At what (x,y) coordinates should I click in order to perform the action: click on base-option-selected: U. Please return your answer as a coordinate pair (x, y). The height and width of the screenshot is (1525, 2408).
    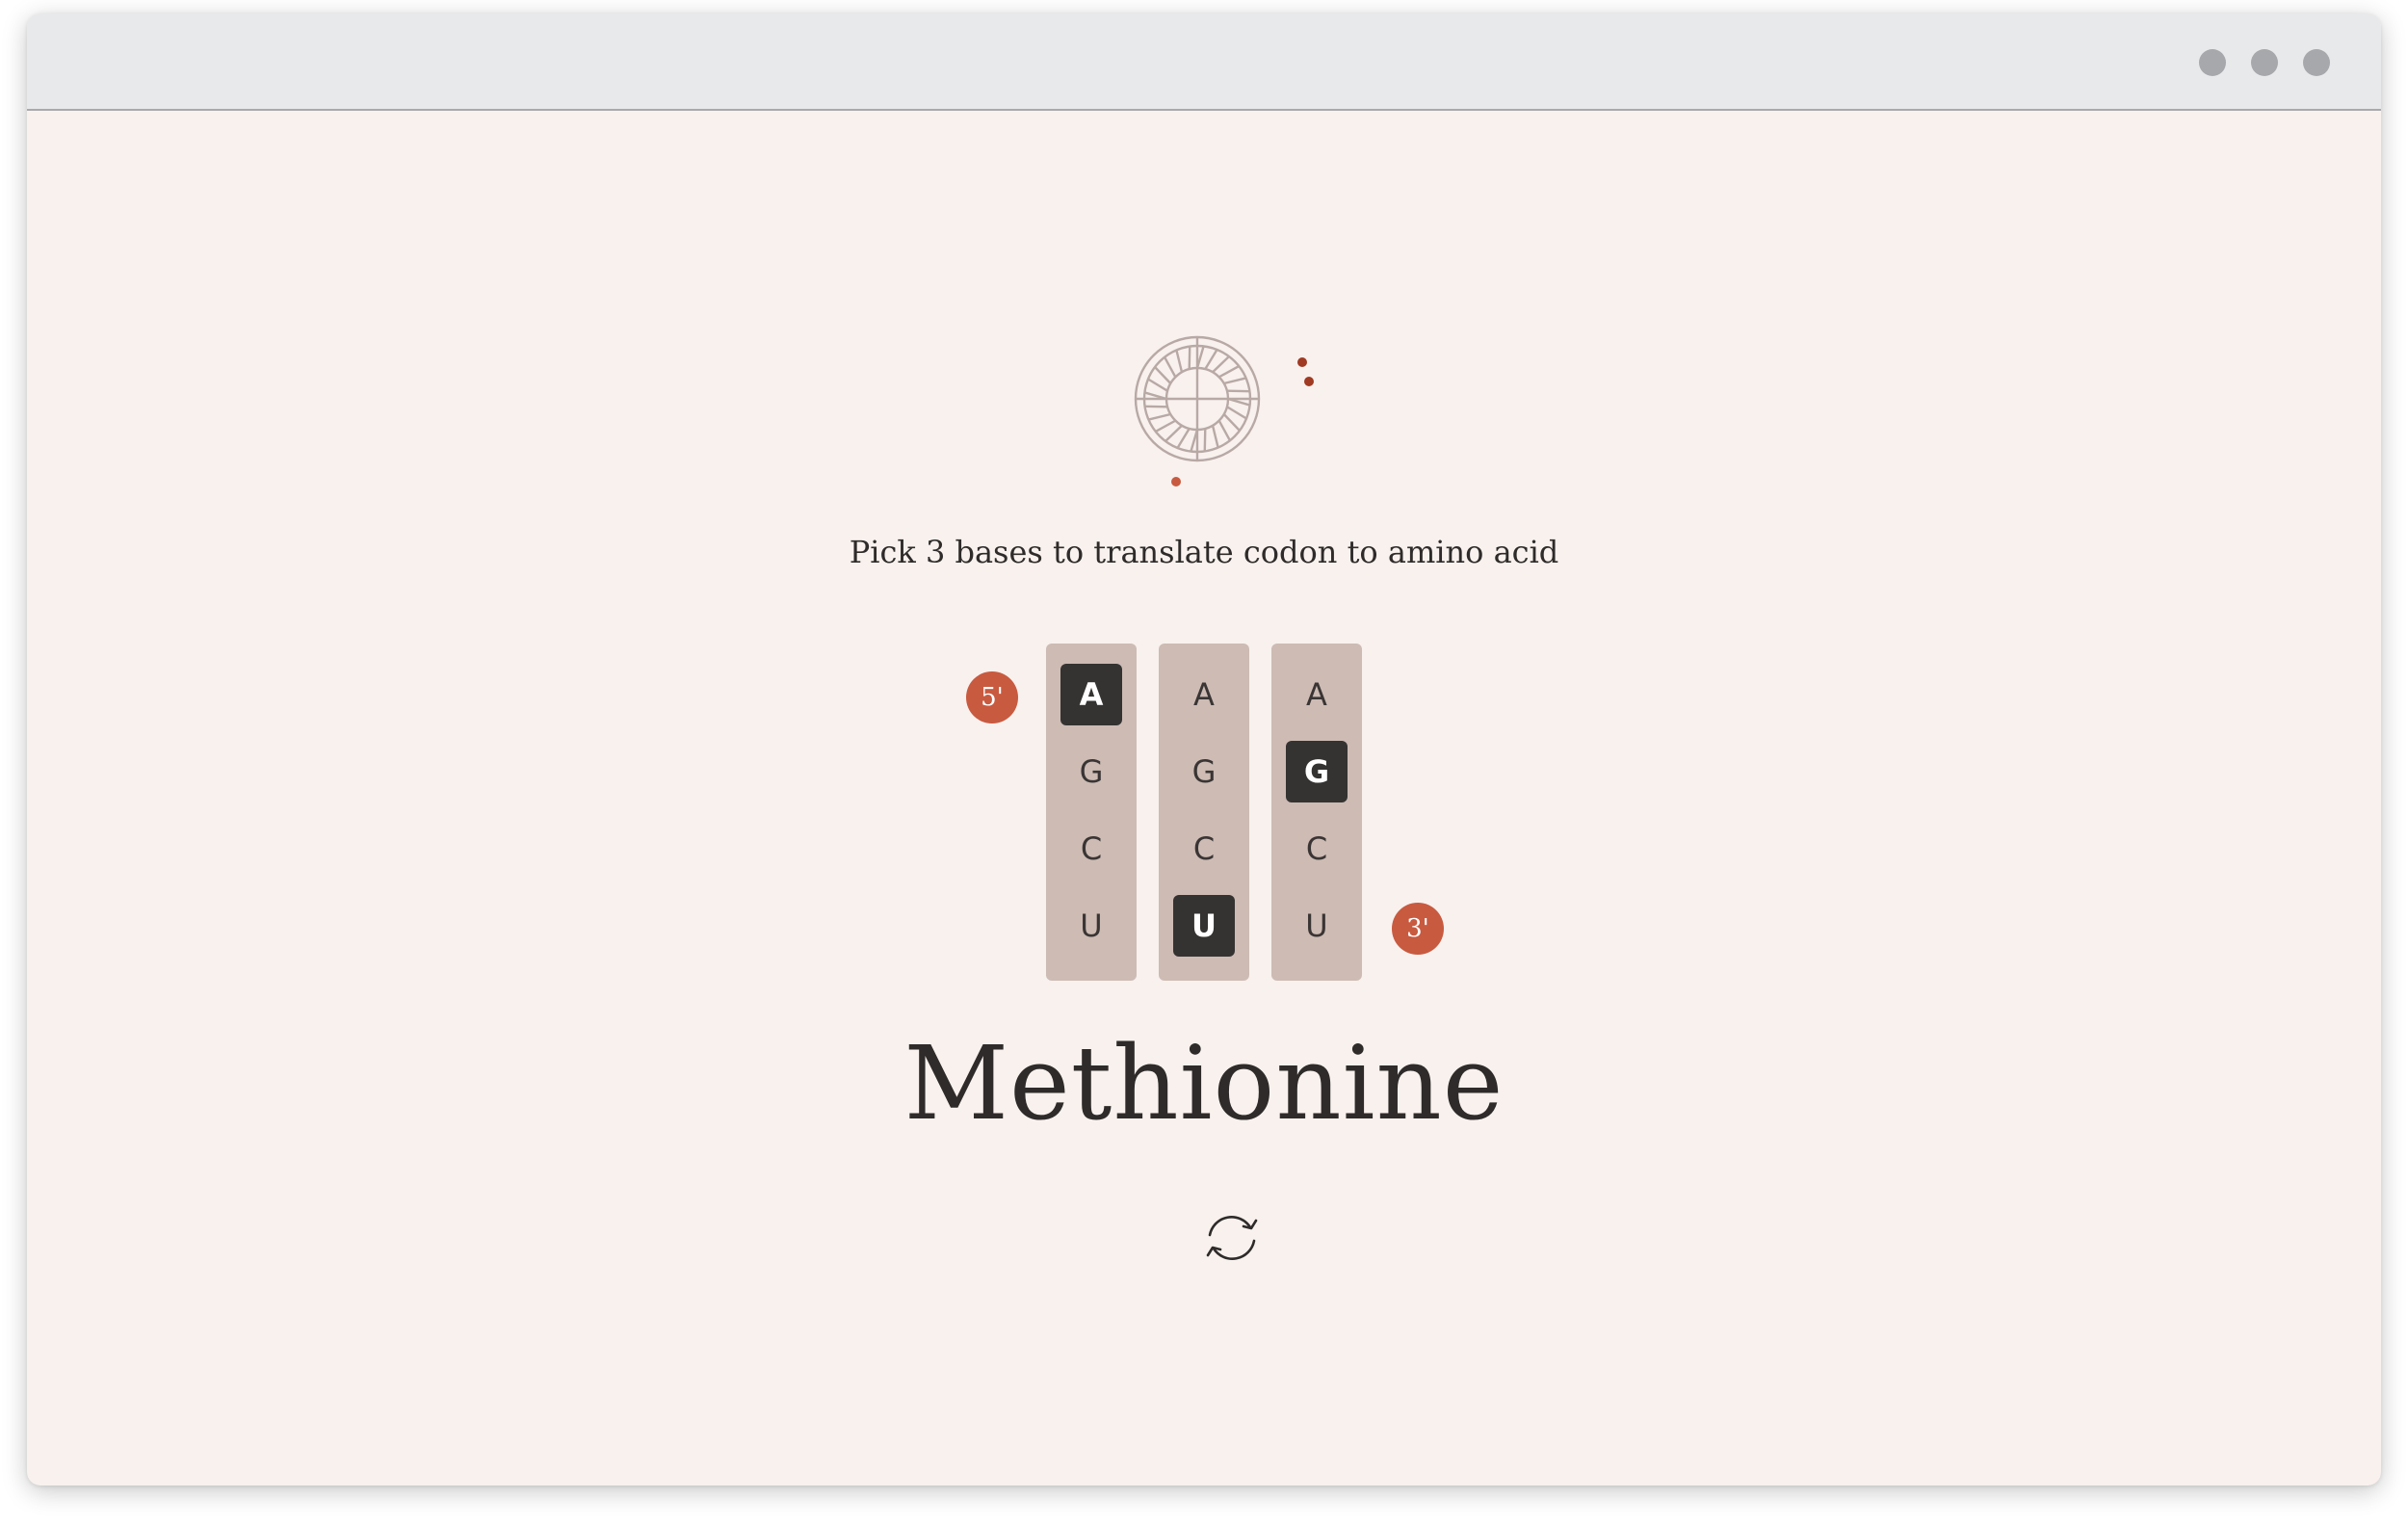
    Looking at the image, I should click on (1204, 926).